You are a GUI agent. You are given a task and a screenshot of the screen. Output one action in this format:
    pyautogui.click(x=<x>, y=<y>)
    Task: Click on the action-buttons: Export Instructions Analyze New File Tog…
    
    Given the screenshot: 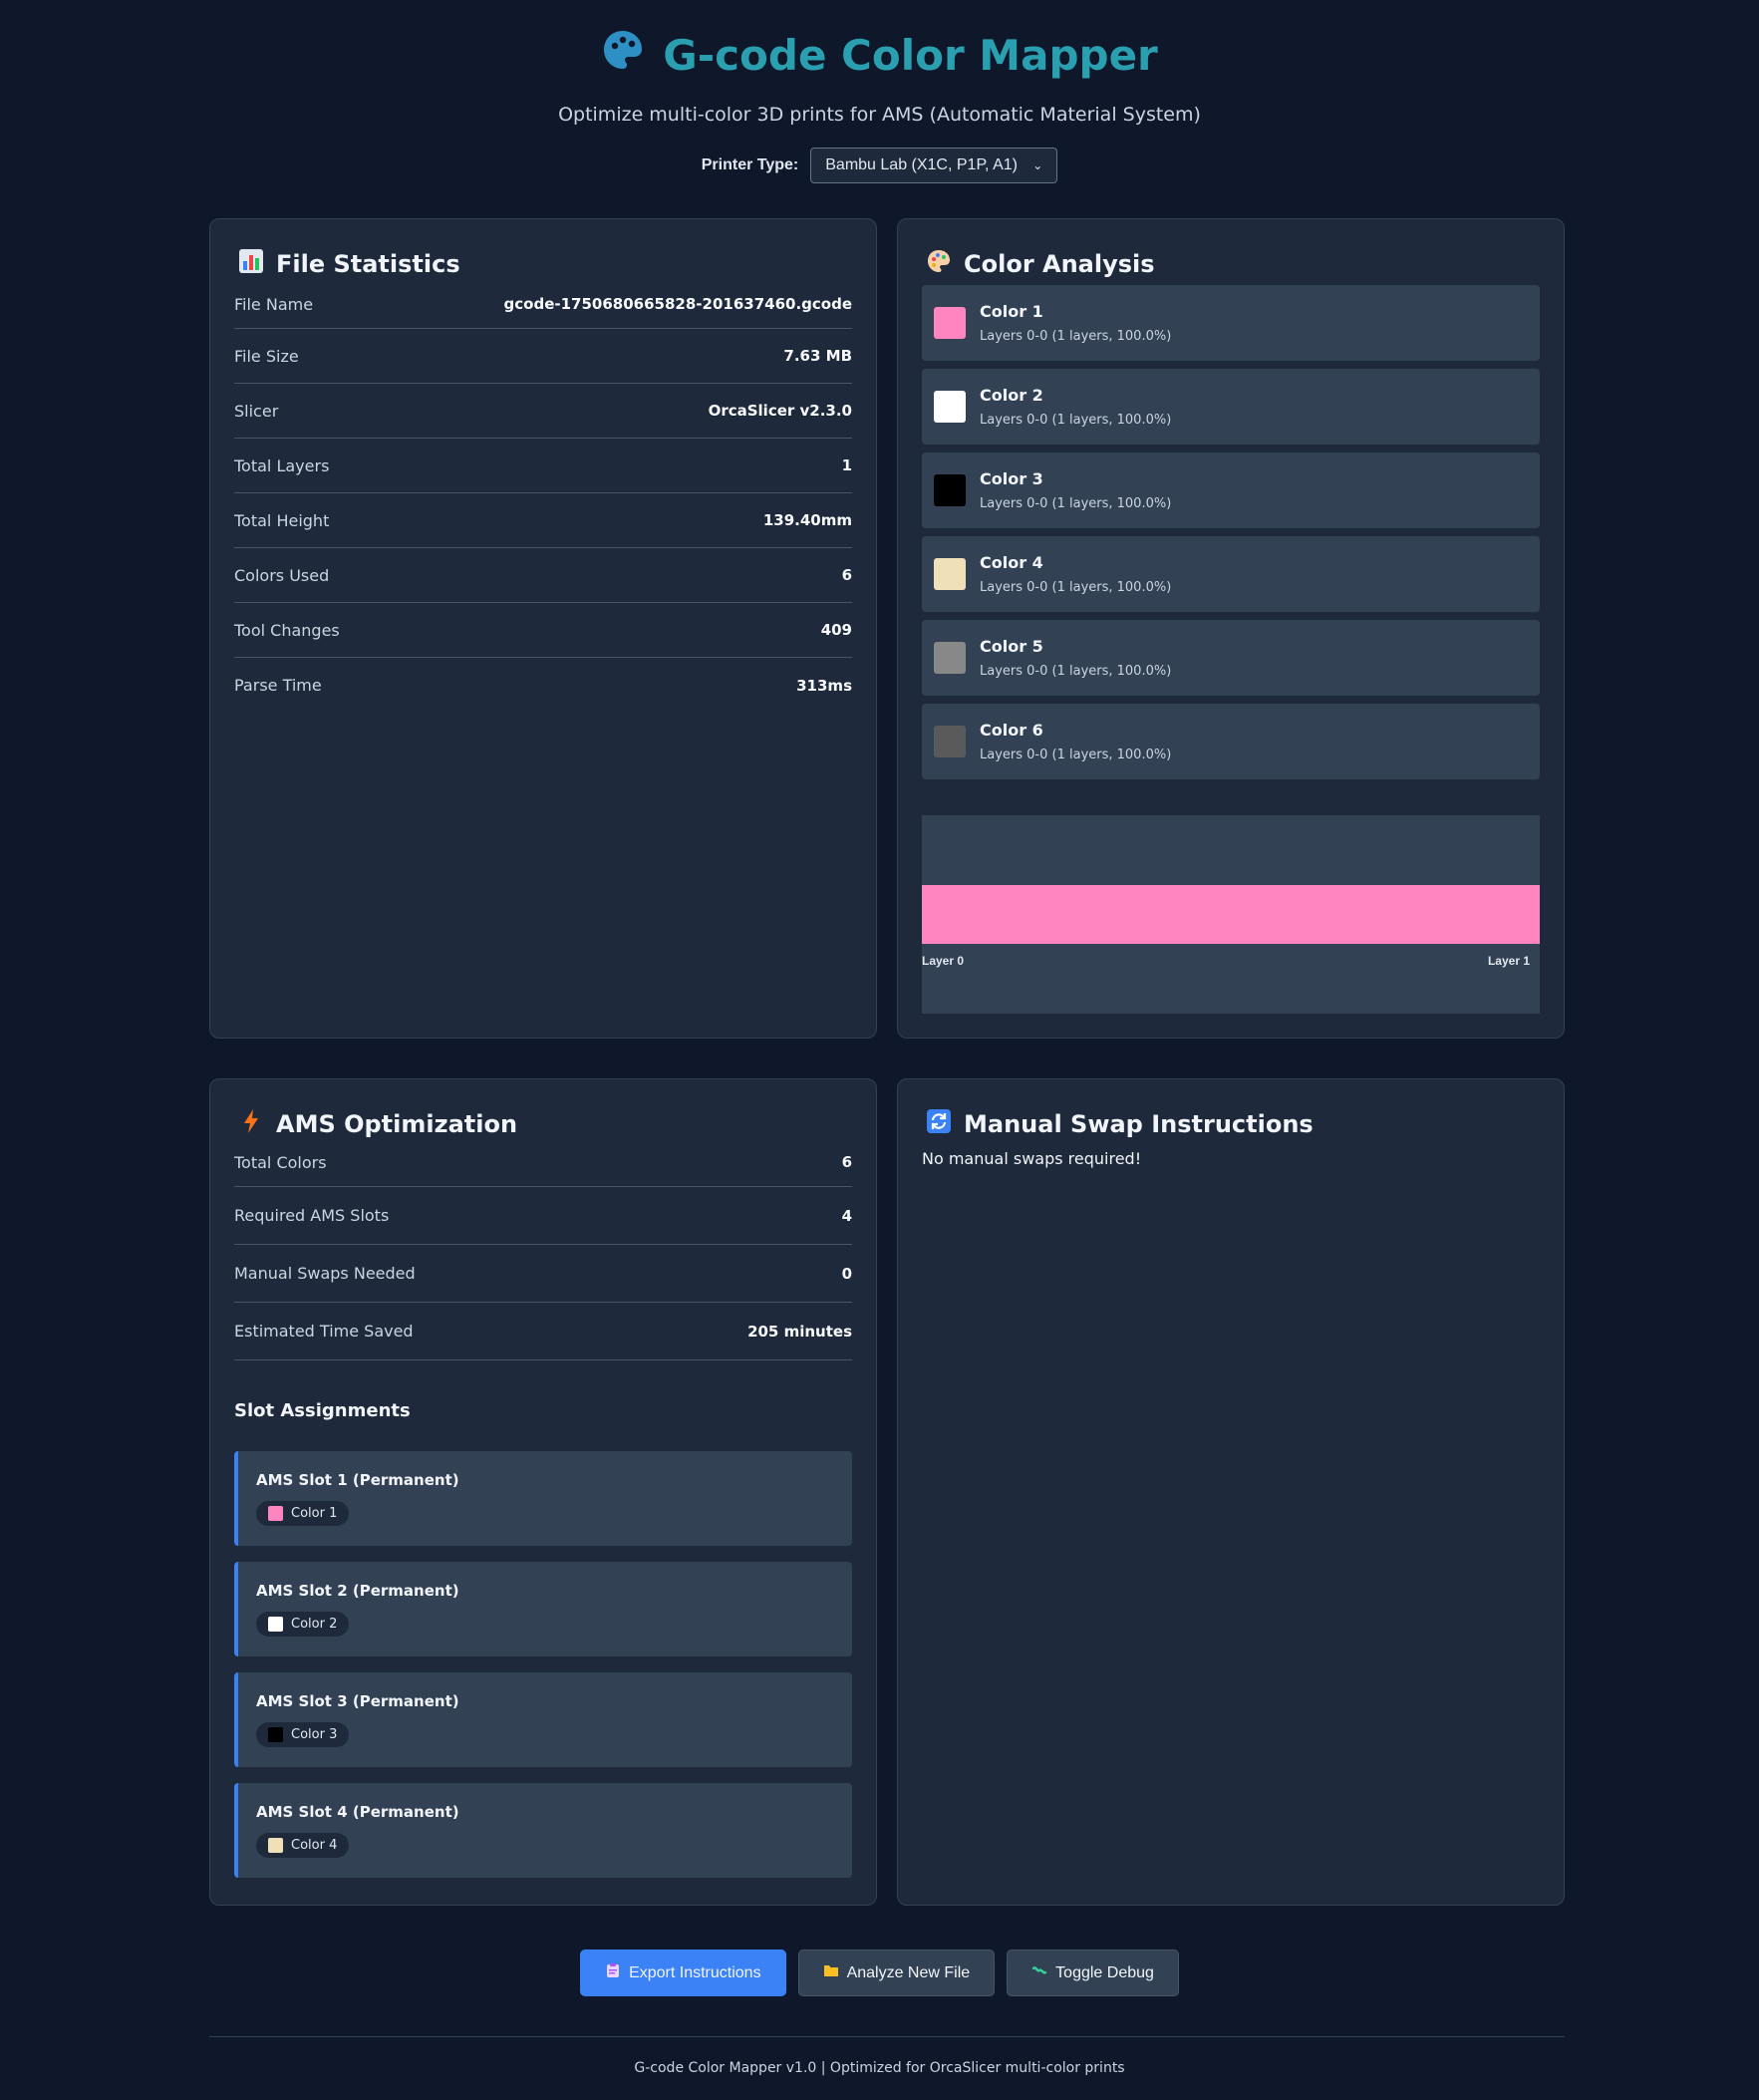 What is the action you would take?
    pyautogui.click(x=879, y=1973)
    